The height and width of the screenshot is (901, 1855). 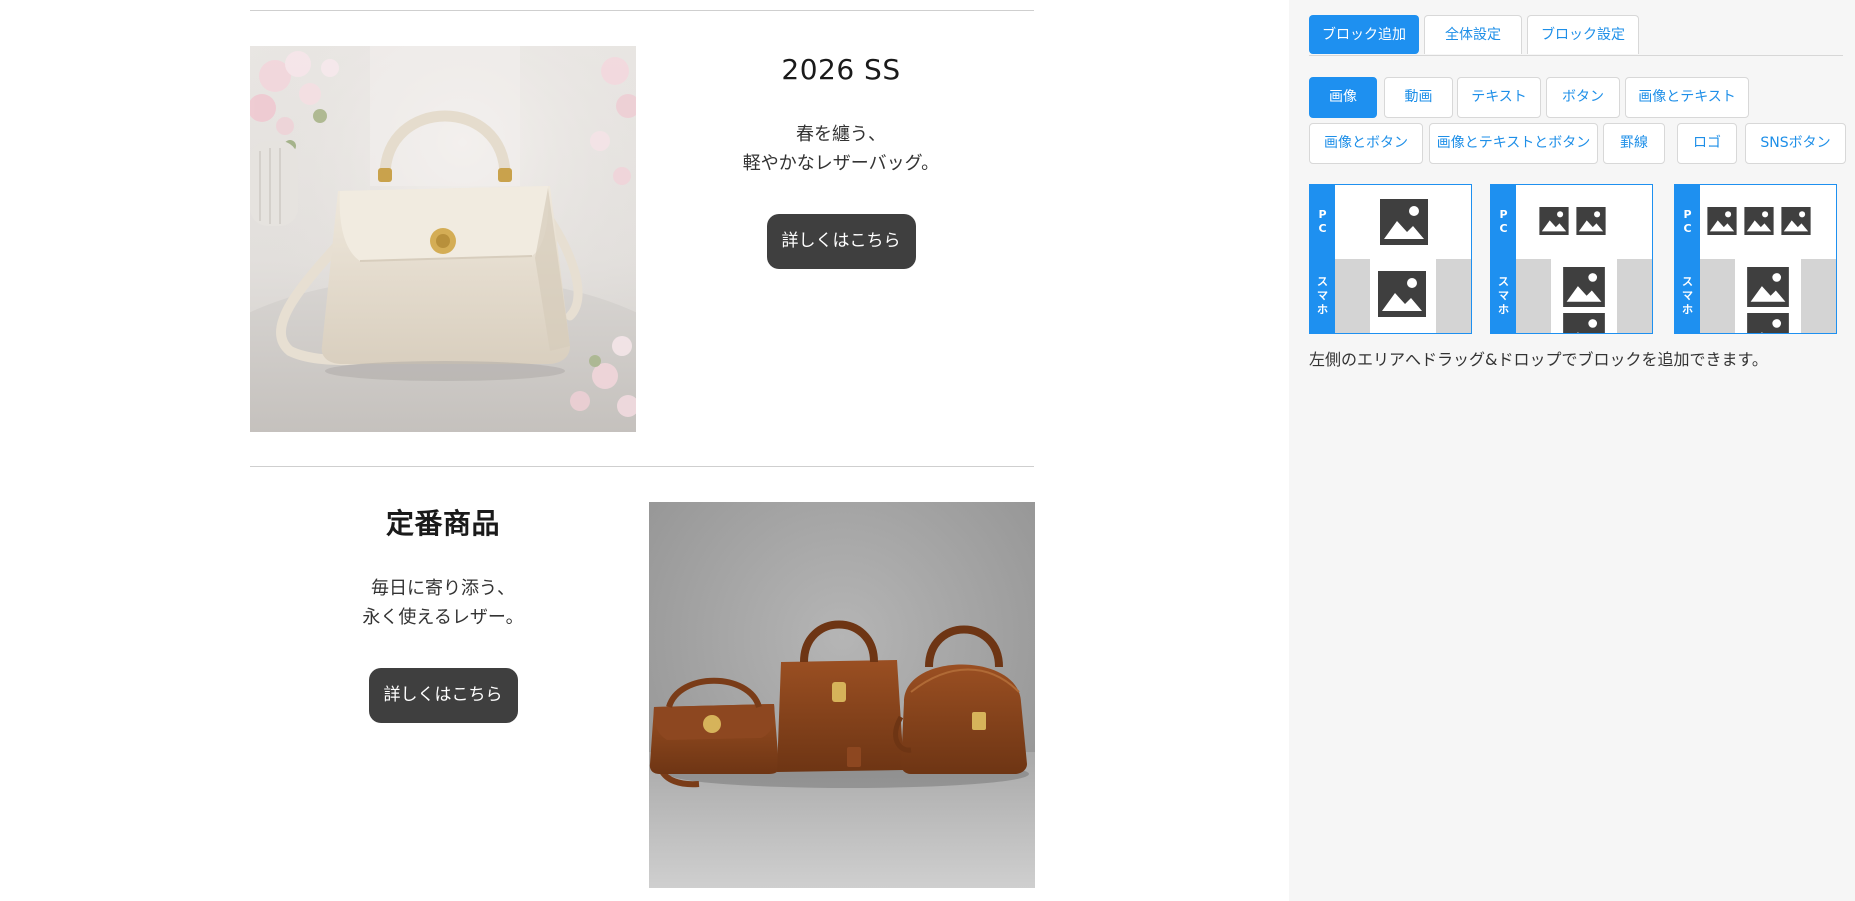 I want to click on category-image-text-button: 画像とテキストとボタン, so click(x=1513, y=143).